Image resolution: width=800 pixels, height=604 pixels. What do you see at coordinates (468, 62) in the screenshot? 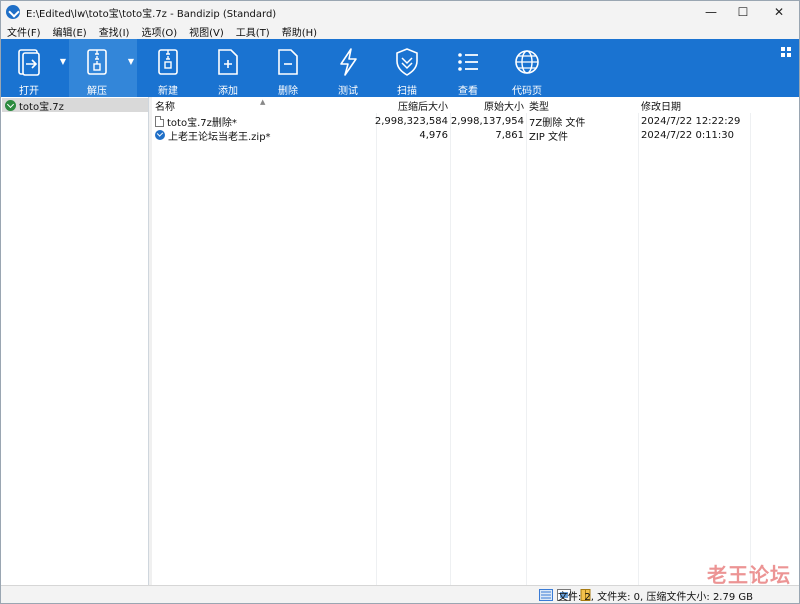
I see `view-list-icon` at bounding box center [468, 62].